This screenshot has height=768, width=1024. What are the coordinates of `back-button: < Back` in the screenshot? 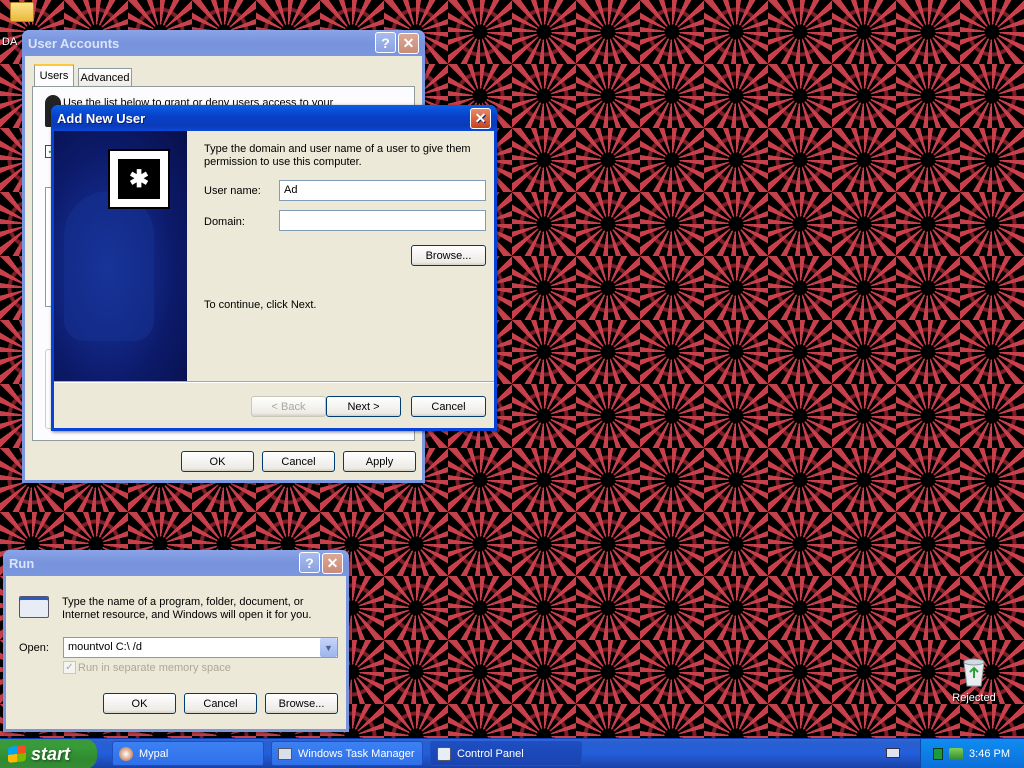 It's located at (288, 406).